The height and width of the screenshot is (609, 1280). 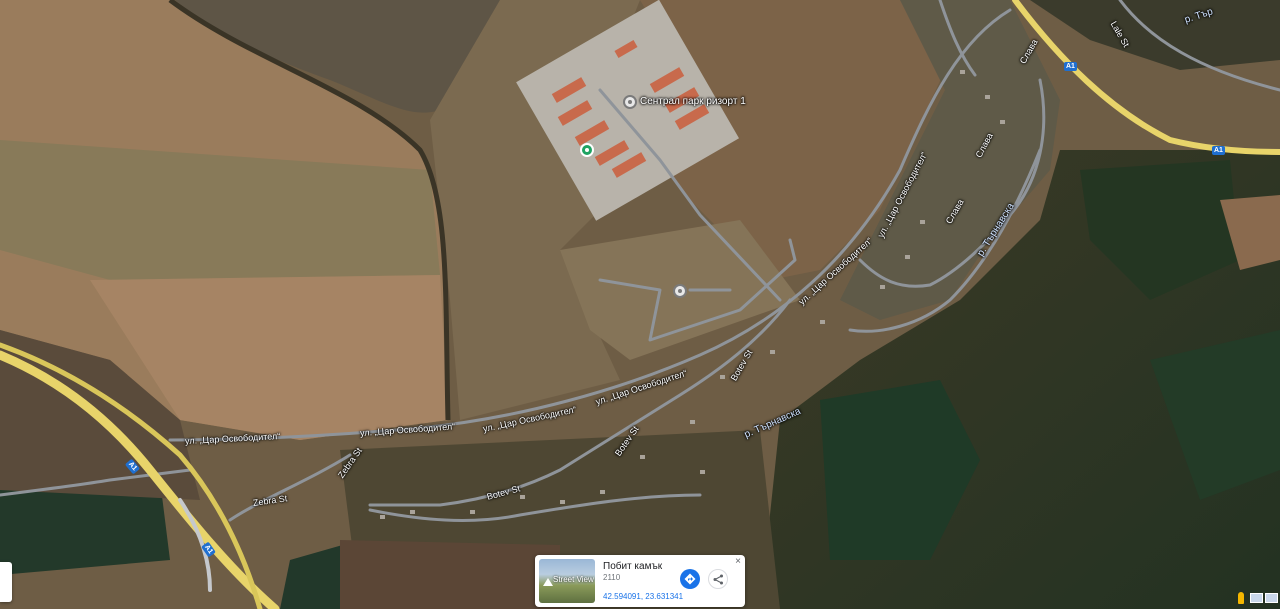 What do you see at coordinates (1271, 598) in the screenshot?
I see `terrain-layer-icon` at bounding box center [1271, 598].